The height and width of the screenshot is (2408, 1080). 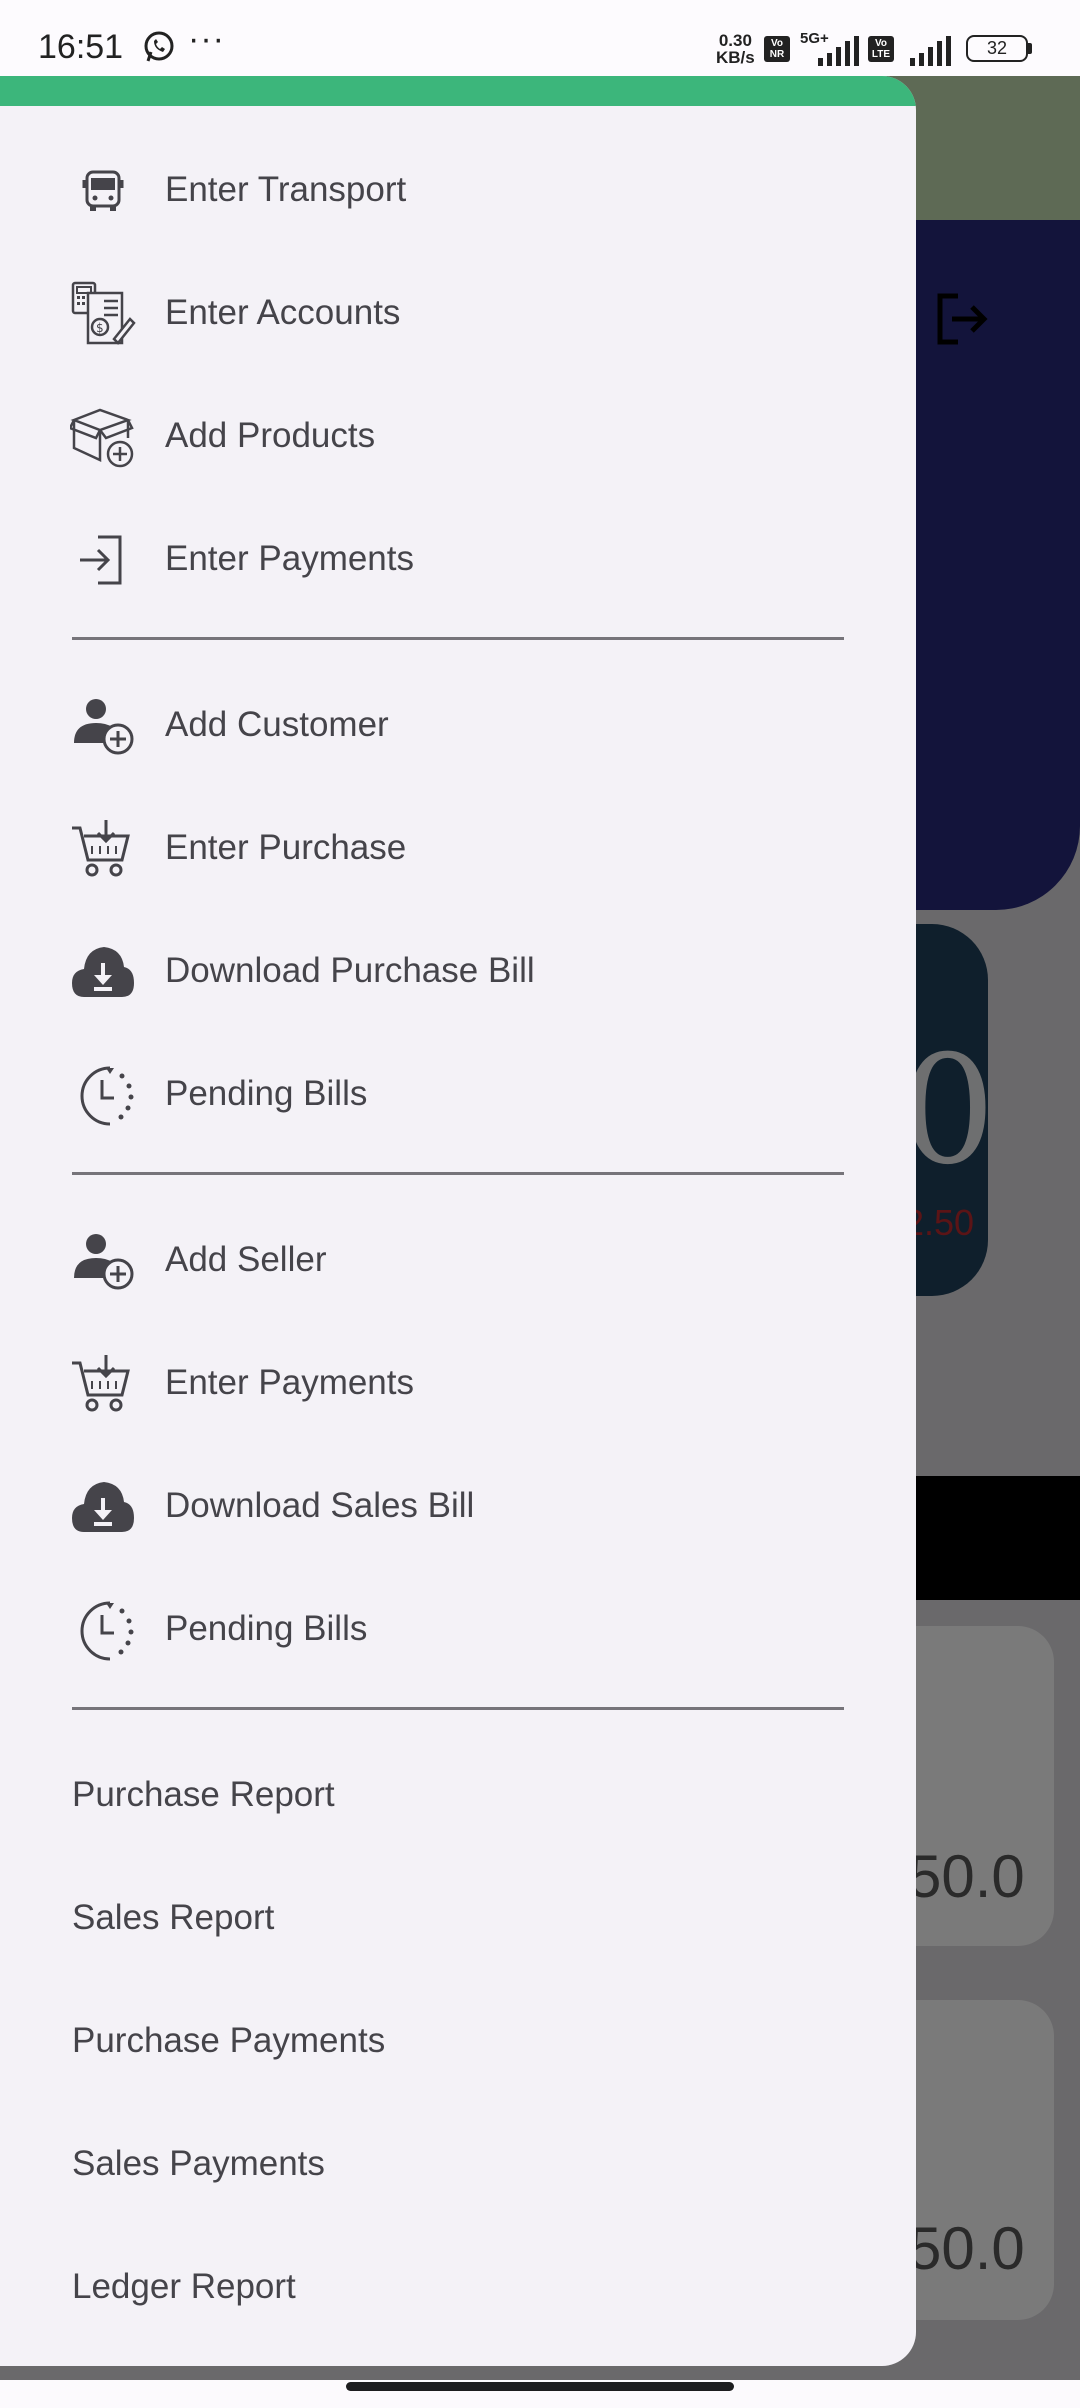 I want to click on whatsapp-icon, so click(x=159, y=46).